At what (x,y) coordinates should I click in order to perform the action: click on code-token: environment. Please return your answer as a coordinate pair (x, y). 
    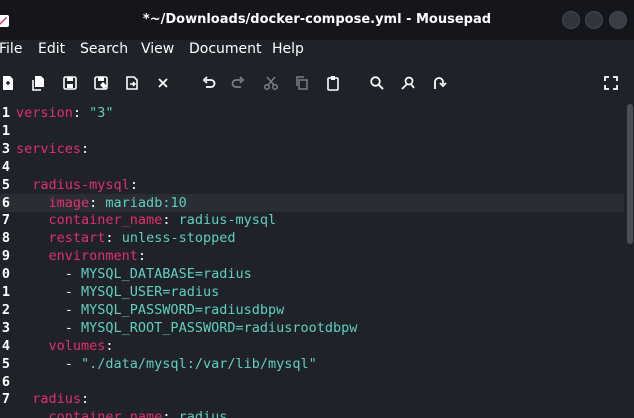
    Looking at the image, I should click on (93, 256).